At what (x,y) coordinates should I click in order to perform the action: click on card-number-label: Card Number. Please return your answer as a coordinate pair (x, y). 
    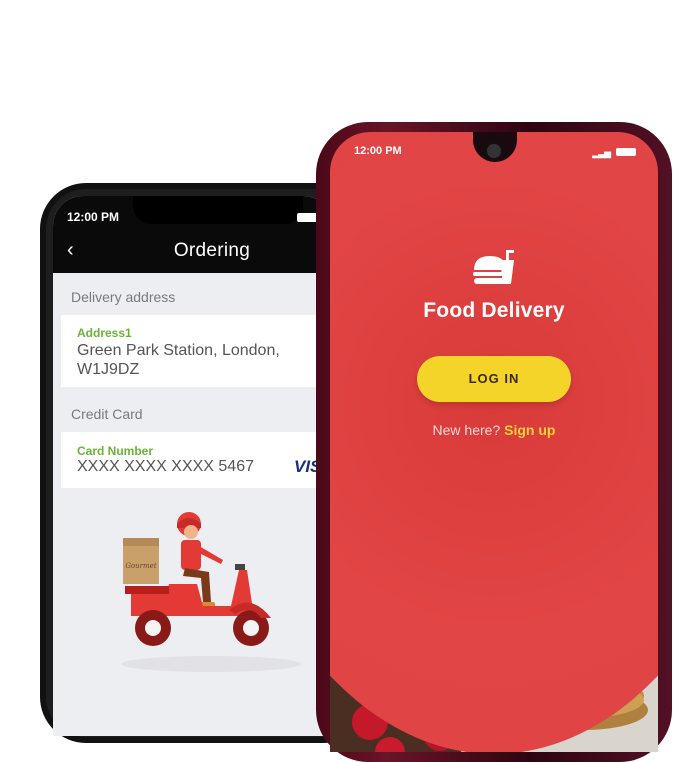
    Looking at the image, I should click on (115, 451).